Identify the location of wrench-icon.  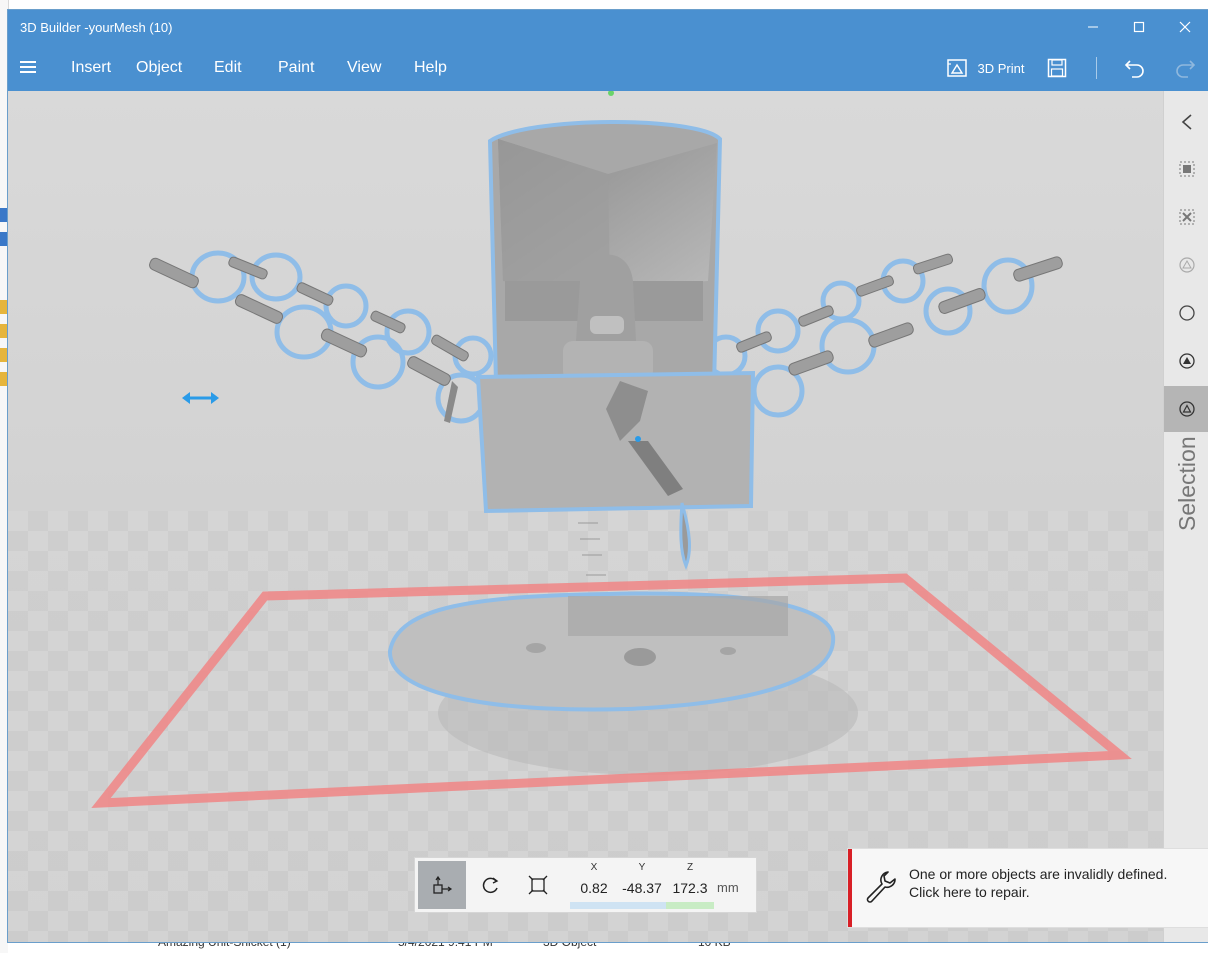
(881, 887).